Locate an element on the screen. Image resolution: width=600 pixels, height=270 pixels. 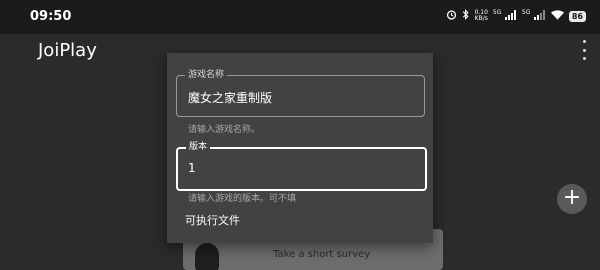
add-game-button: + is located at coordinates (572, 199).